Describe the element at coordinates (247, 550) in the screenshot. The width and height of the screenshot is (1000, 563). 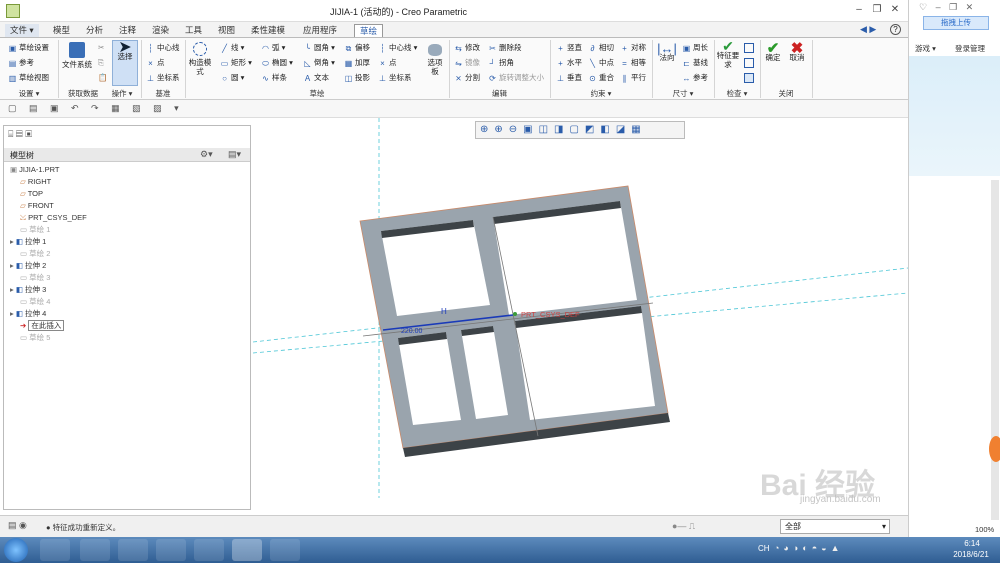
I see `taskbar-app-creo` at that location.